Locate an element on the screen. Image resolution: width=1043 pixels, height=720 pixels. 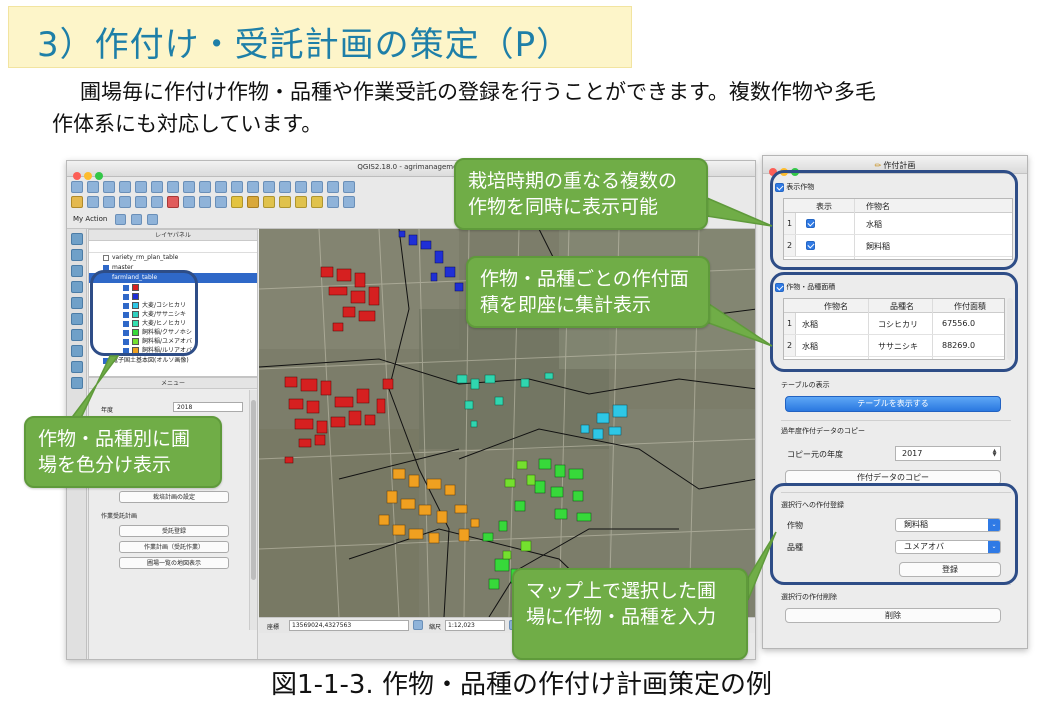
callout-overlap: 栽培時期の重なる複数の作物を同時に表示可能 is located at coordinates (581, 194).